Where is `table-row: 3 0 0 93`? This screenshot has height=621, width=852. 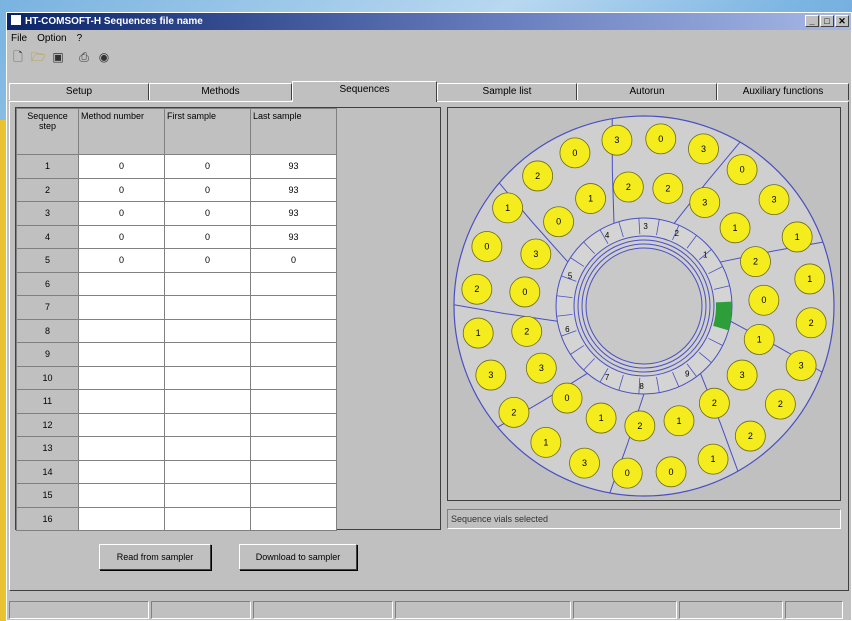 table-row: 3 0 0 93 is located at coordinates (176, 213).